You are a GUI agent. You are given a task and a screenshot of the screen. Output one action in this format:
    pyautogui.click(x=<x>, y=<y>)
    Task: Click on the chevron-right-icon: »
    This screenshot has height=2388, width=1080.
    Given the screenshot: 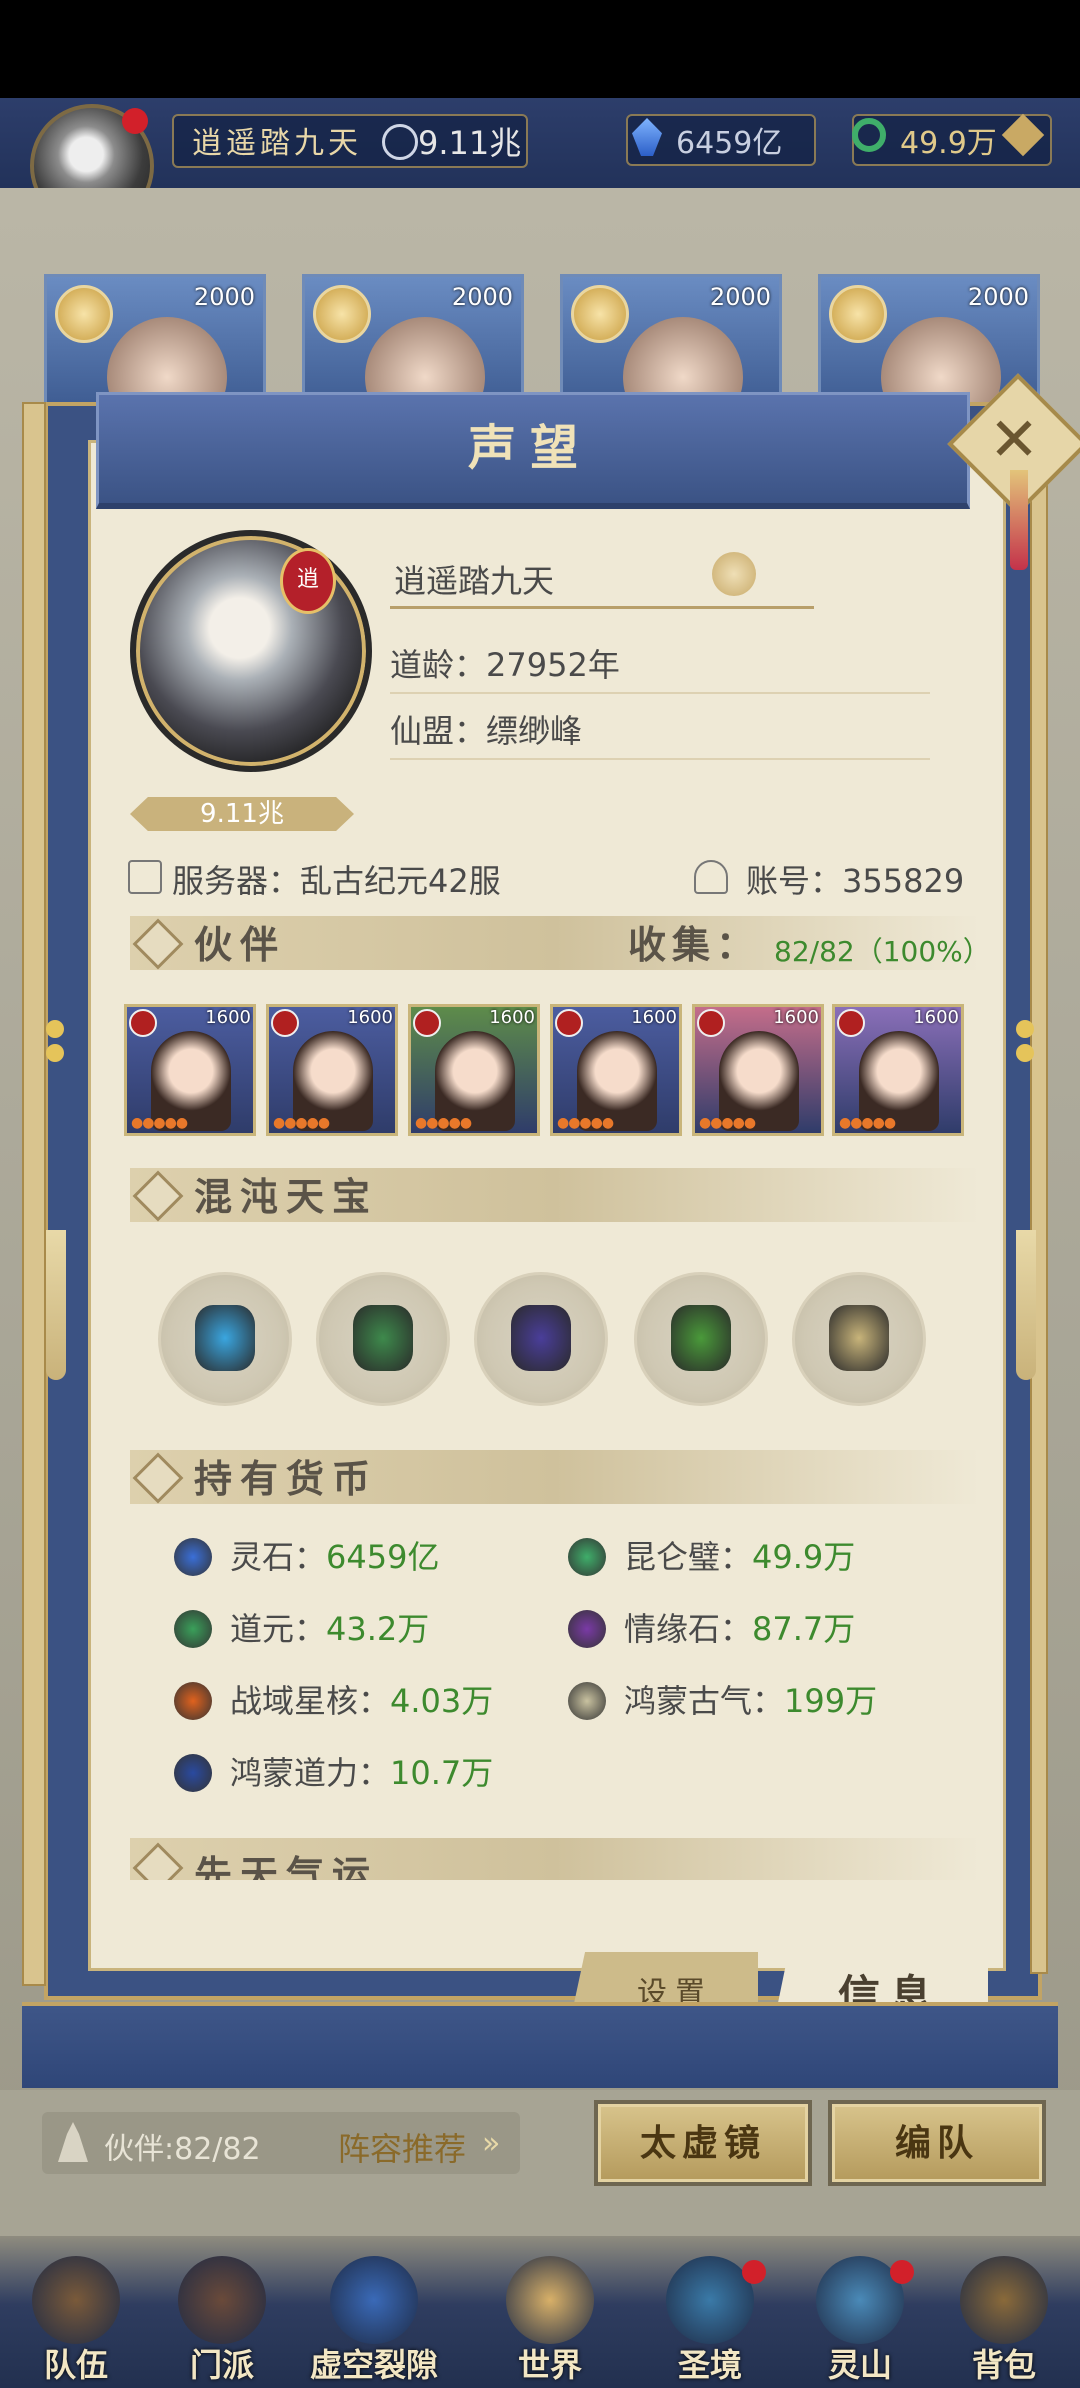 What is the action you would take?
    pyautogui.click(x=491, y=2143)
    